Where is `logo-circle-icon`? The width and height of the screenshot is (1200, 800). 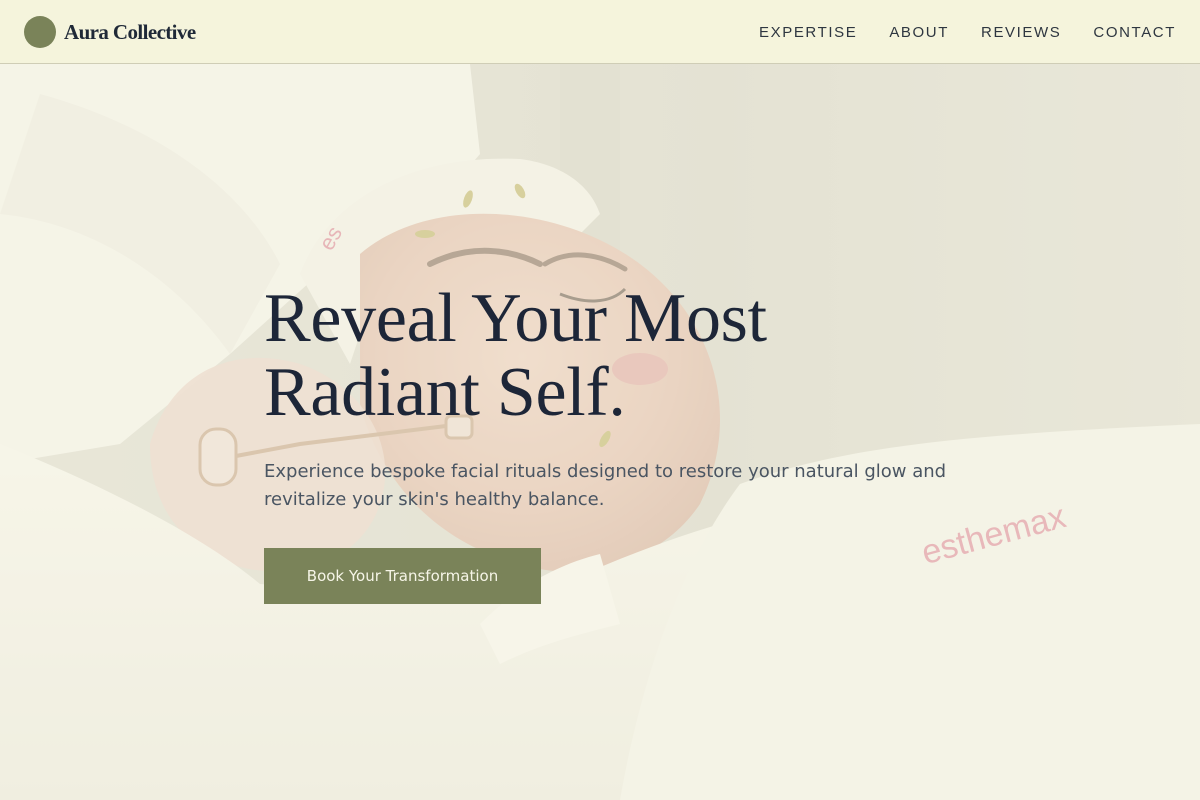
logo-circle-icon is located at coordinates (40, 32).